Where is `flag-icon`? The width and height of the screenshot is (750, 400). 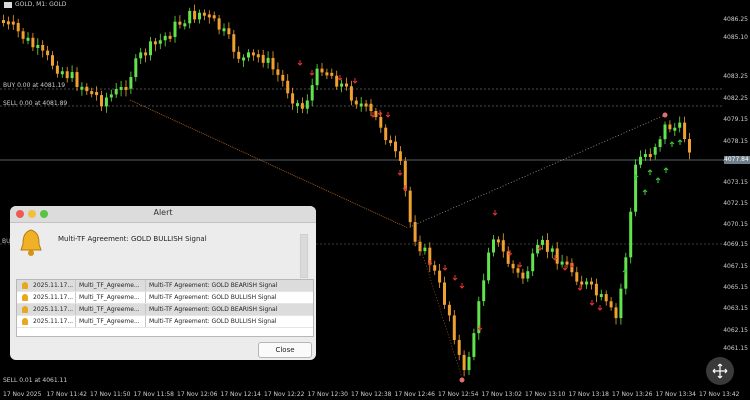
flag-icon is located at coordinates (8, 4).